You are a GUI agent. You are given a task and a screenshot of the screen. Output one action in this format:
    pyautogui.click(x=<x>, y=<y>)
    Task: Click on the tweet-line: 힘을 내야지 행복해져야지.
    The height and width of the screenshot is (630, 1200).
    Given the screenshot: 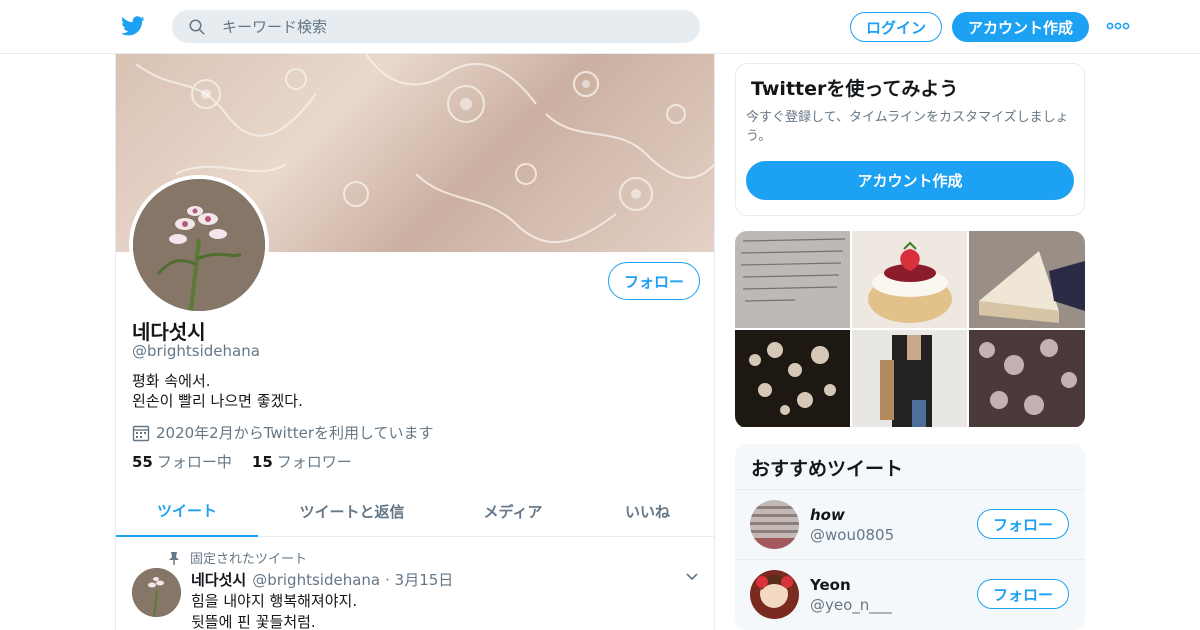 What is the action you would take?
    pyautogui.click(x=274, y=601)
    